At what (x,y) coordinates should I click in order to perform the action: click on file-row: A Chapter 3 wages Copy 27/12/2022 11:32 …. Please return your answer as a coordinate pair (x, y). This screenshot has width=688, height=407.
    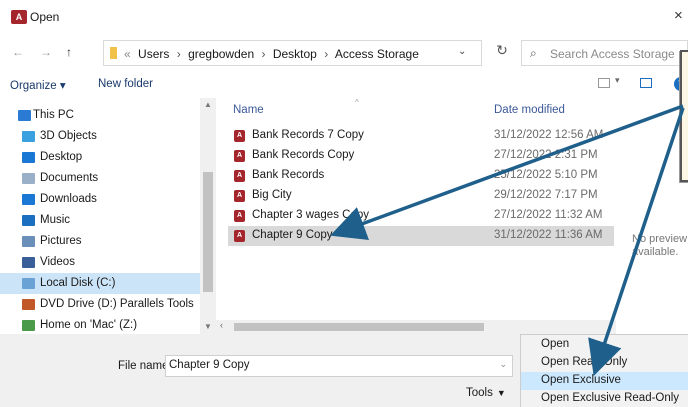
    Looking at the image, I should click on (421, 216).